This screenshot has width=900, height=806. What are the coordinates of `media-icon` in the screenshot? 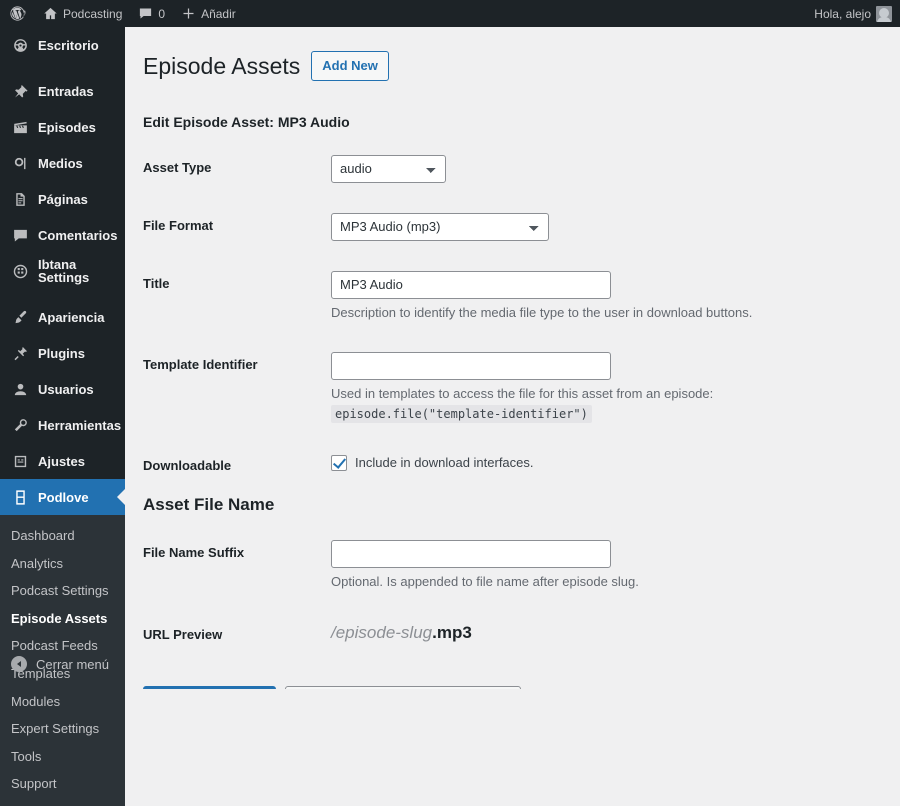 It's located at (20, 163).